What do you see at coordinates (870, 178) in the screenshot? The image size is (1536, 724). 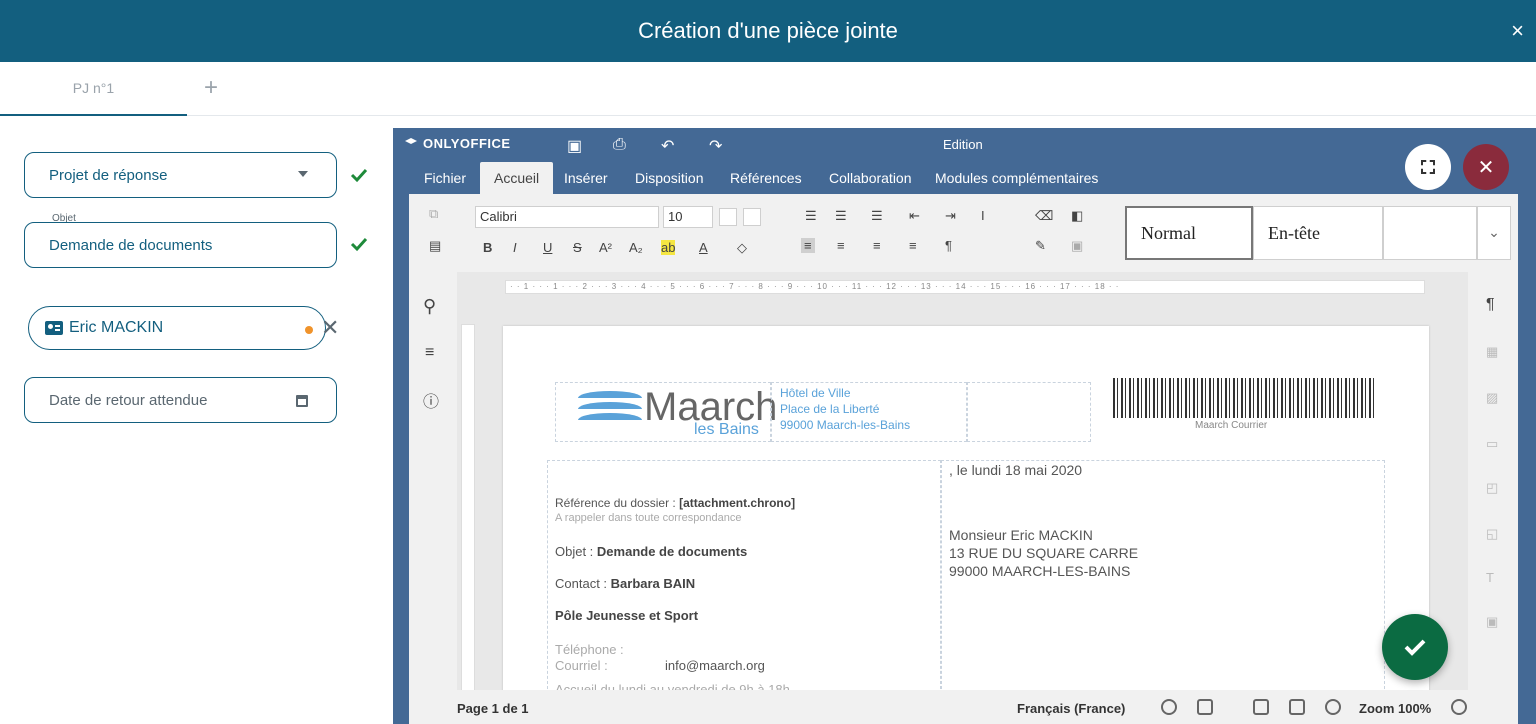 I see `menu-collaboration: Collaboration` at bounding box center [870, 178].